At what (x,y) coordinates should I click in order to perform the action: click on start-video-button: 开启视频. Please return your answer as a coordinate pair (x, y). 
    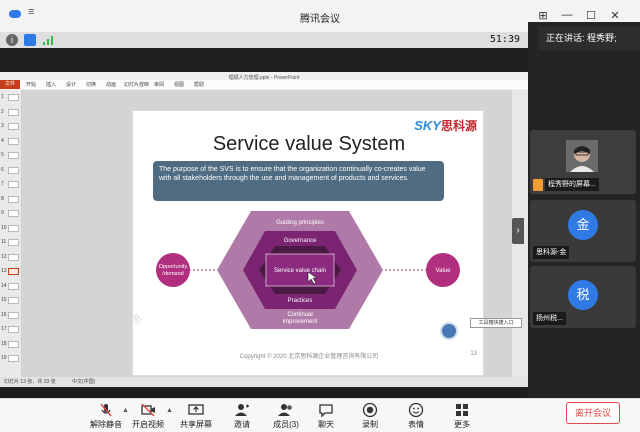
    Looking at the image, I should click on (148, 417).